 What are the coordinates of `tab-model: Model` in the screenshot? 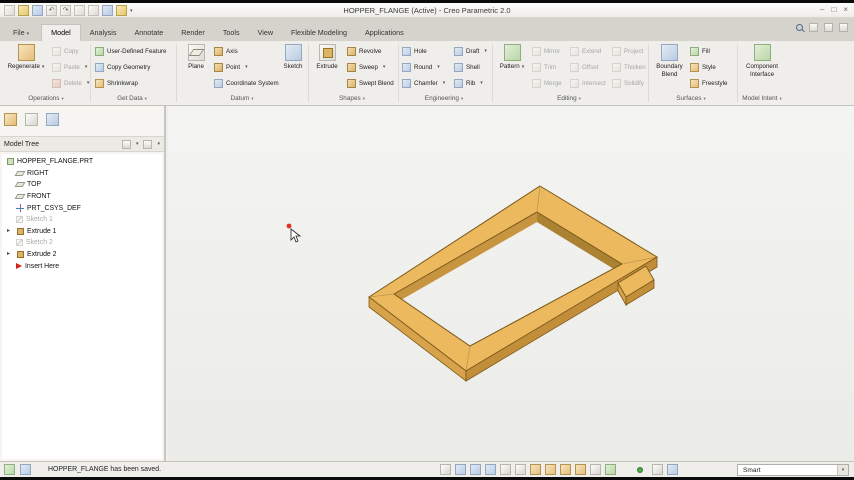 It's located at (61, 32).